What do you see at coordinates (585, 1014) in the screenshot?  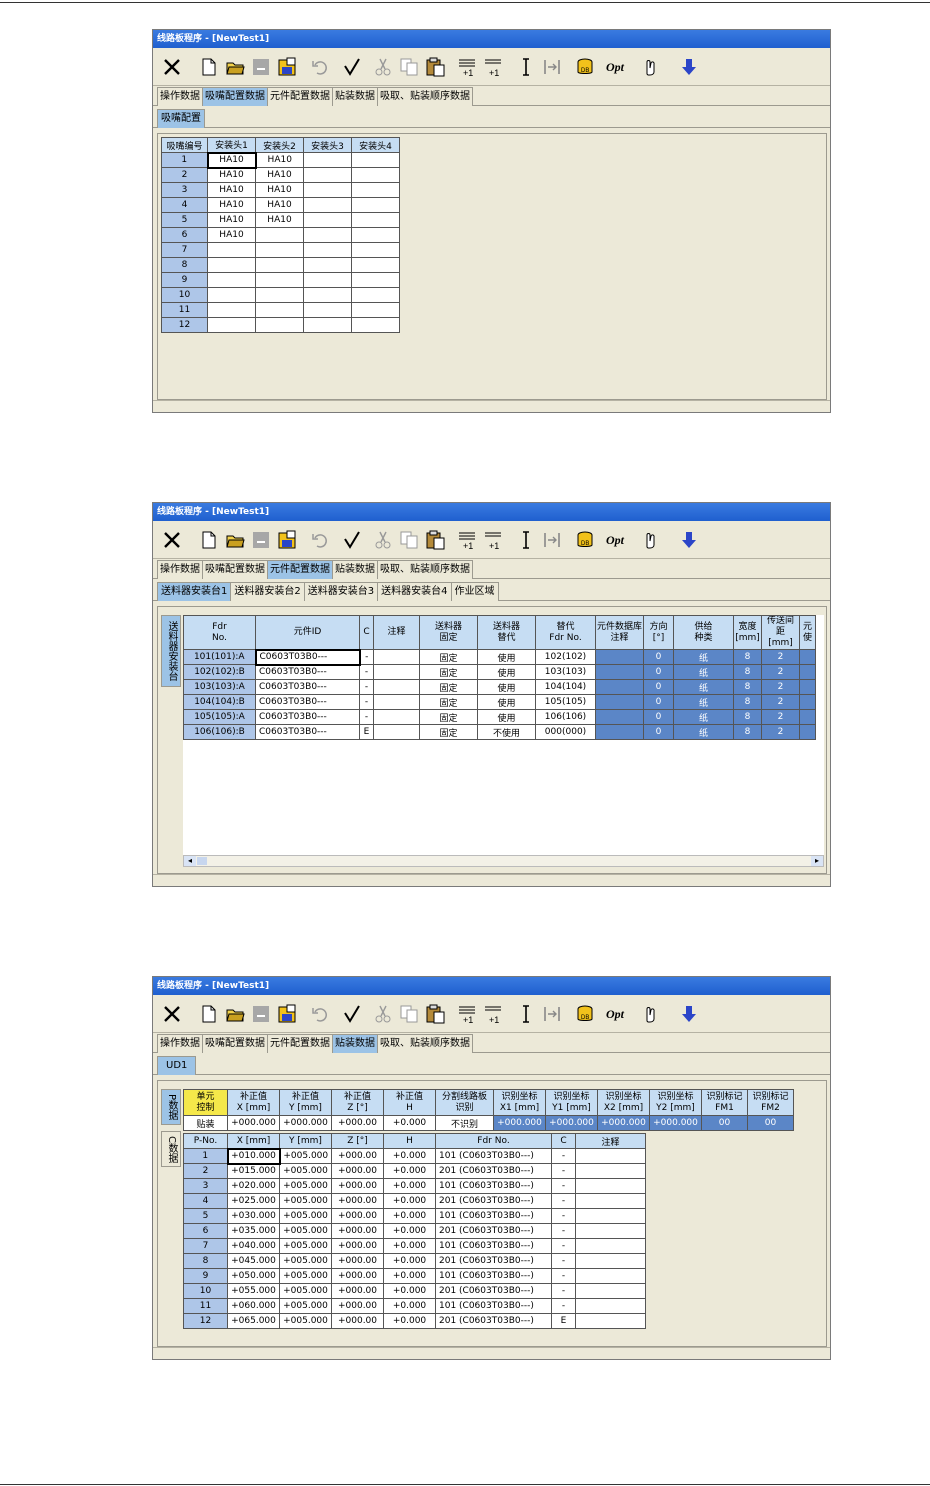 I see `database-icon: DB` at bounding box center [585, 1014].